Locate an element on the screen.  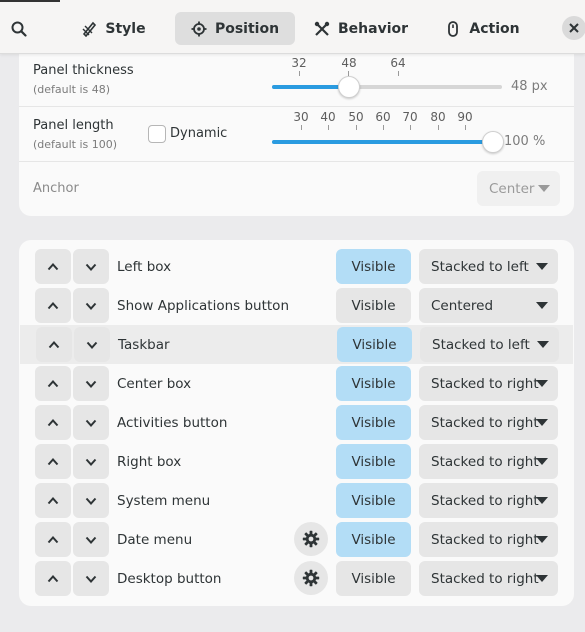
thickness-default: (default is 48) is located at coordinates (72, 89).